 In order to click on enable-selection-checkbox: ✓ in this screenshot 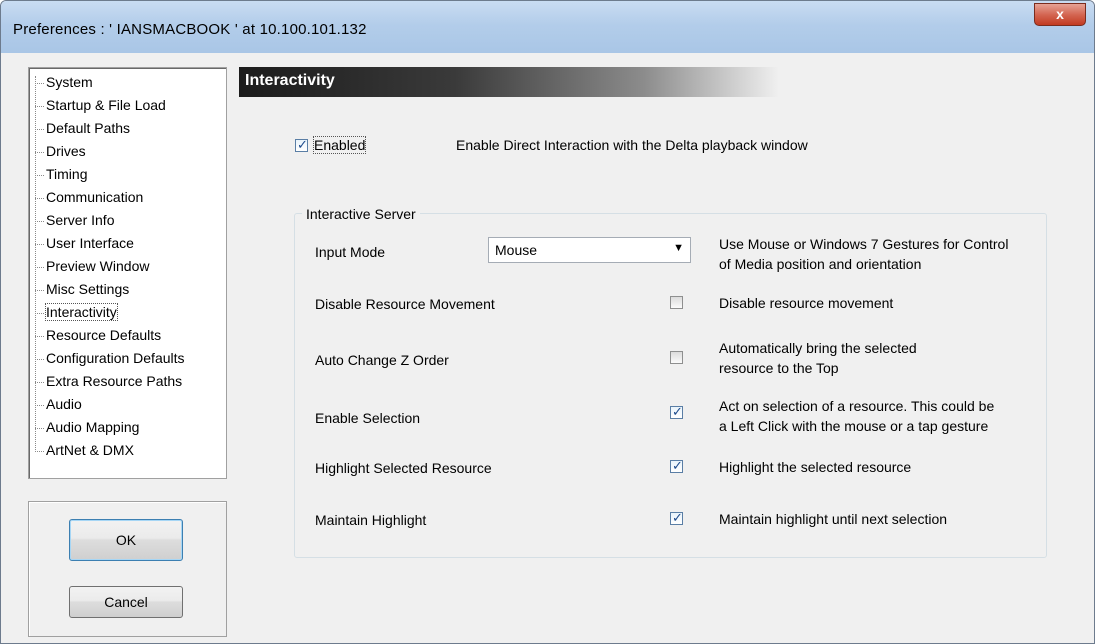, I will do `click(676, 411)`.